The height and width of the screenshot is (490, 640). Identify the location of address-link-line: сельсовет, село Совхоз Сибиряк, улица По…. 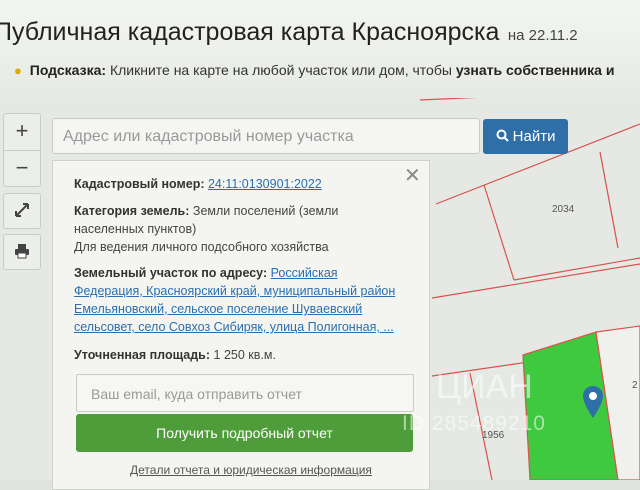
(234, 327).